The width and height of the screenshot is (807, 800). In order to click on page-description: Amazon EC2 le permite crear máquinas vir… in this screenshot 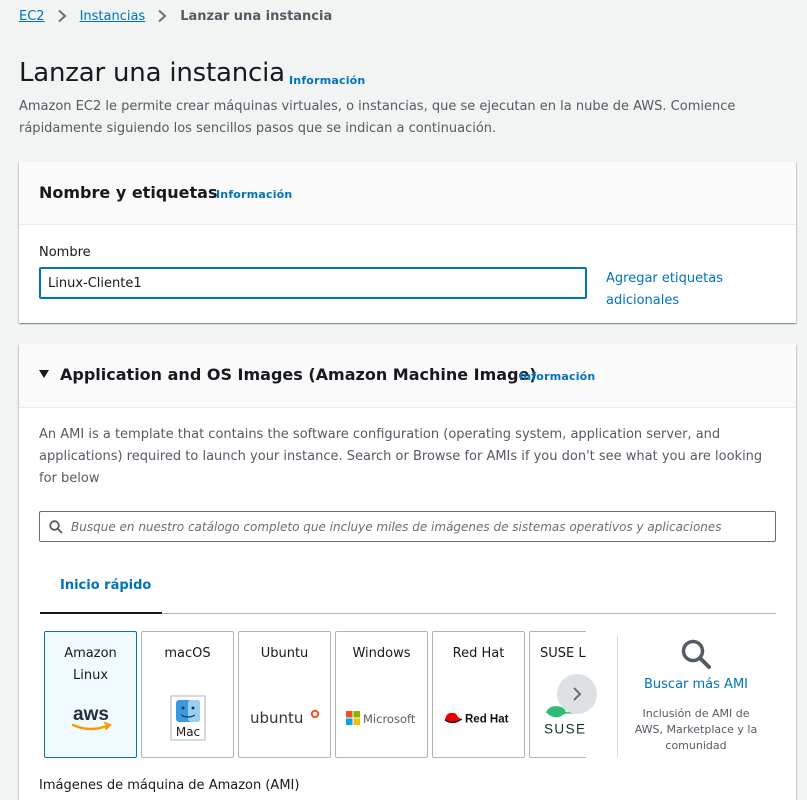, I will do `click(377, 117)`.